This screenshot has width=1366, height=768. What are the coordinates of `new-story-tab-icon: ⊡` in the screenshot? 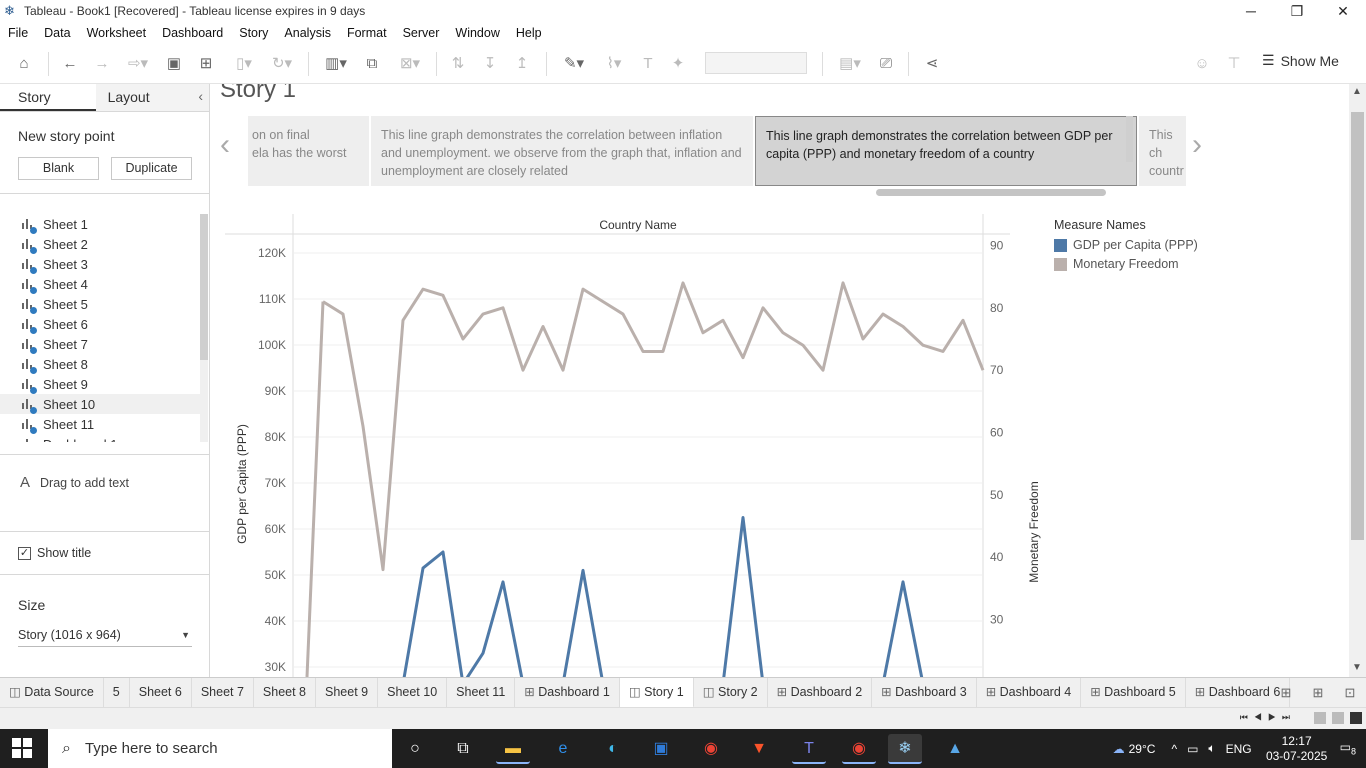 It's located at (1350, 693).